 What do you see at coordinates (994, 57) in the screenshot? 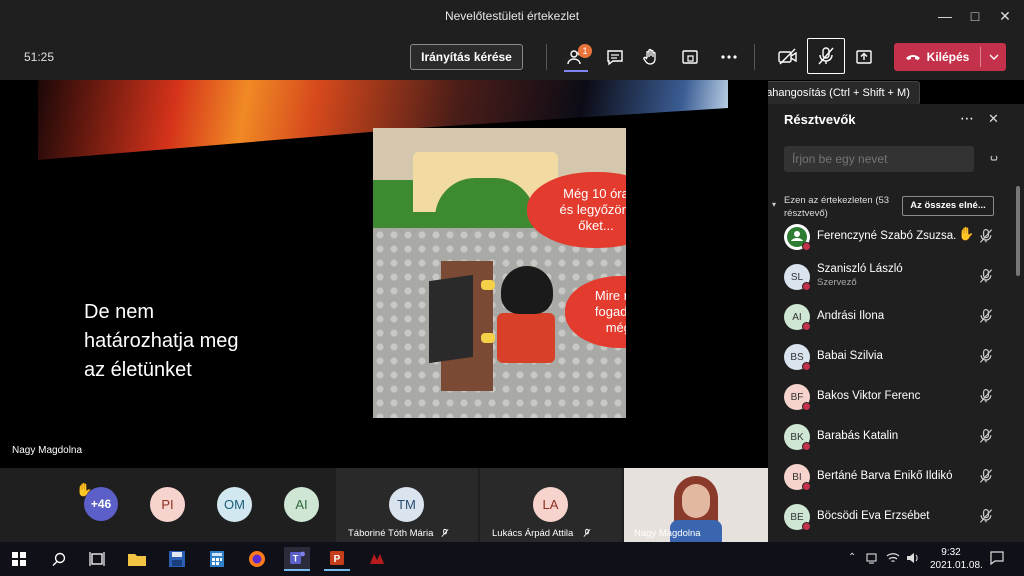
I see `chevron-down-icon` at bounding box center [994, 57].